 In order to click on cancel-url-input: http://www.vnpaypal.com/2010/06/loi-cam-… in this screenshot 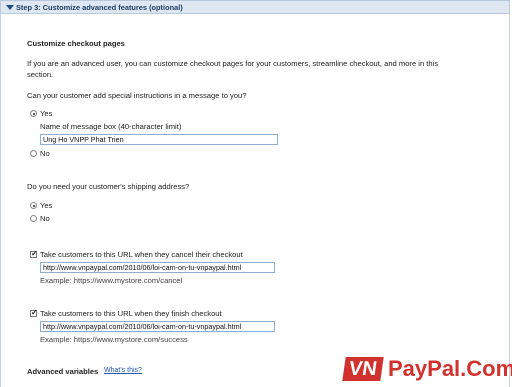, I will do `click(157, 267)`.